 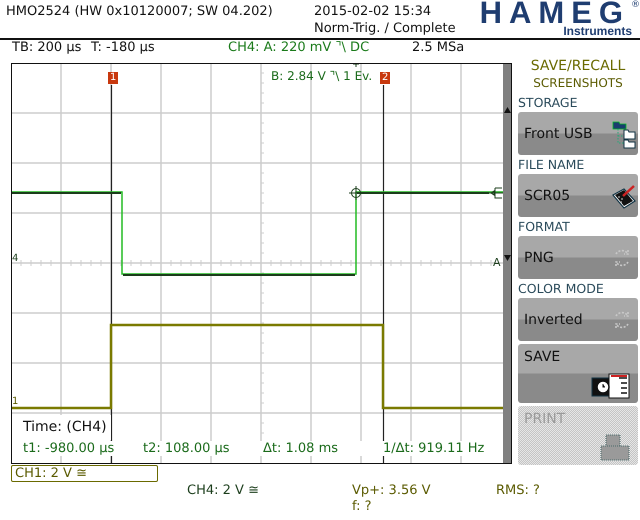 I want to click on measurement-value: f: ?, so click(x=362, y=506).